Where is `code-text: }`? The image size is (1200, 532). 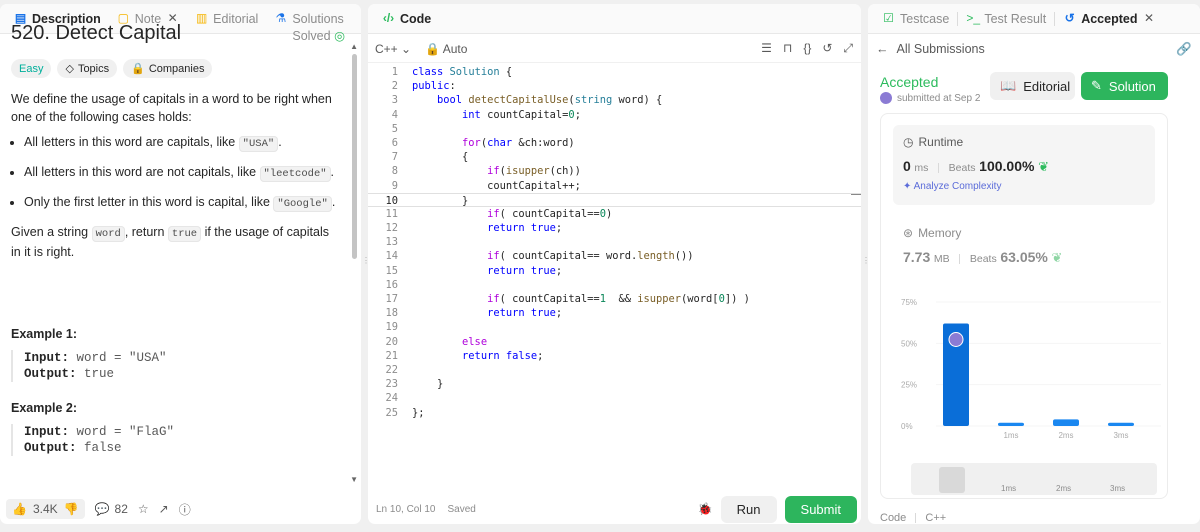 code-text: } is located at coordinates (428, 384).